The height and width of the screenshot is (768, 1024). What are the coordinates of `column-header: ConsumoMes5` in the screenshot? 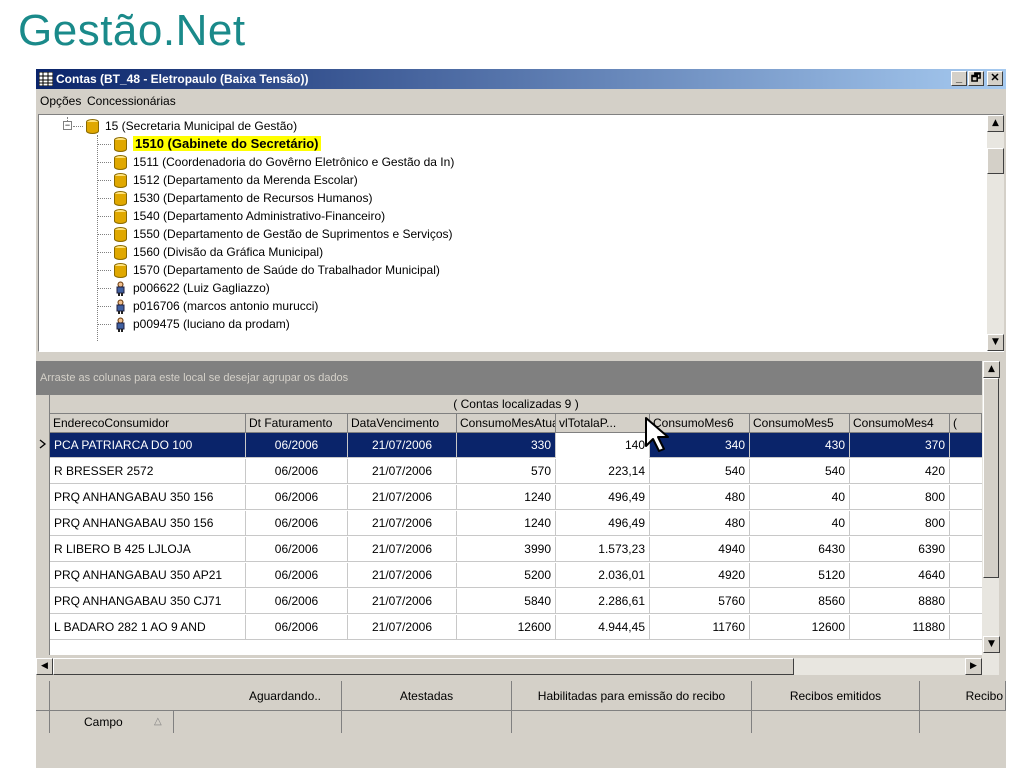 It's located at (800, 423).